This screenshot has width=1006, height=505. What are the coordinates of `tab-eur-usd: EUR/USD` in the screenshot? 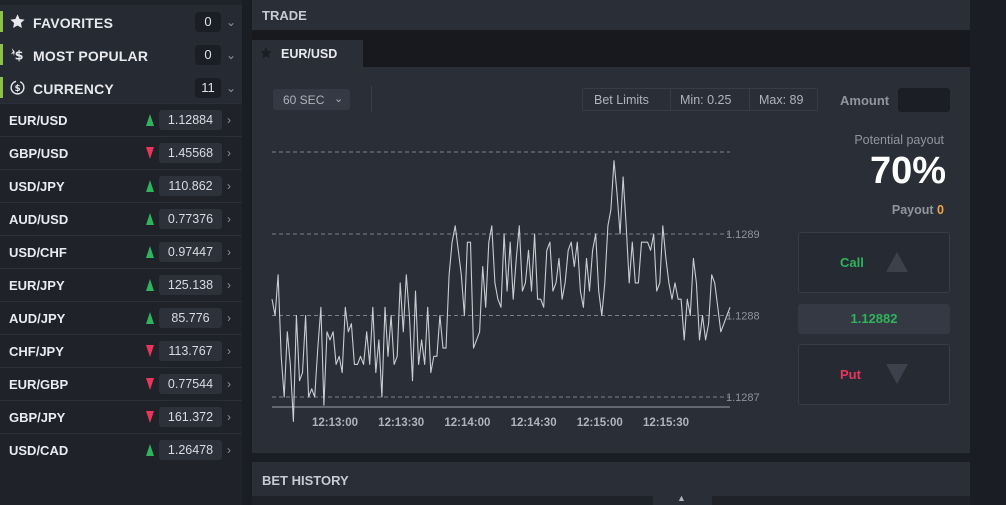 It's located at (307, 54).